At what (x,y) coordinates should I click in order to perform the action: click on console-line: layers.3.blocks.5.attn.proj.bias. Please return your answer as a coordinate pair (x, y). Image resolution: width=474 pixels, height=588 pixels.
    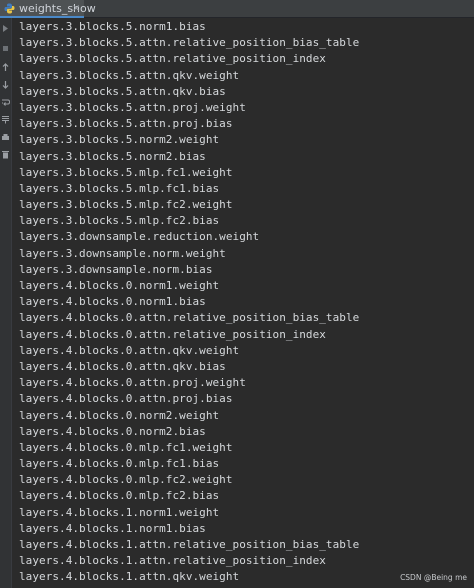
    Looking at the image, I should click on (126, 124).